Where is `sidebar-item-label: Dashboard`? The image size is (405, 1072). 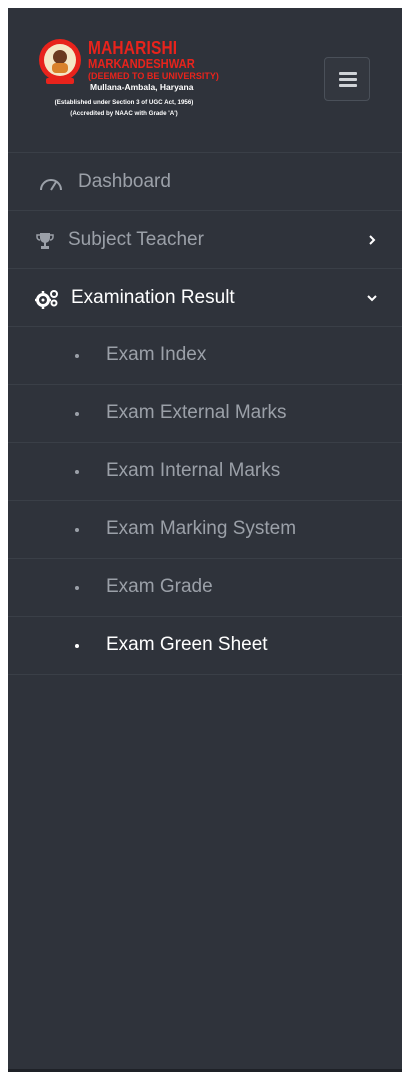
sidebar-item-label: Dashboard is located at coordinates (124, 181).